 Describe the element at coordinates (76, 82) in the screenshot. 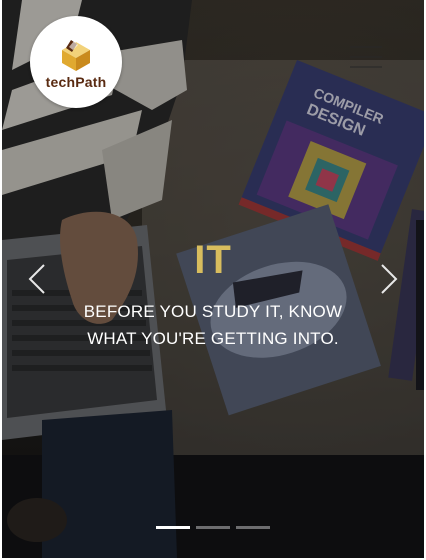

I see `brand-name: techPath` at that location.